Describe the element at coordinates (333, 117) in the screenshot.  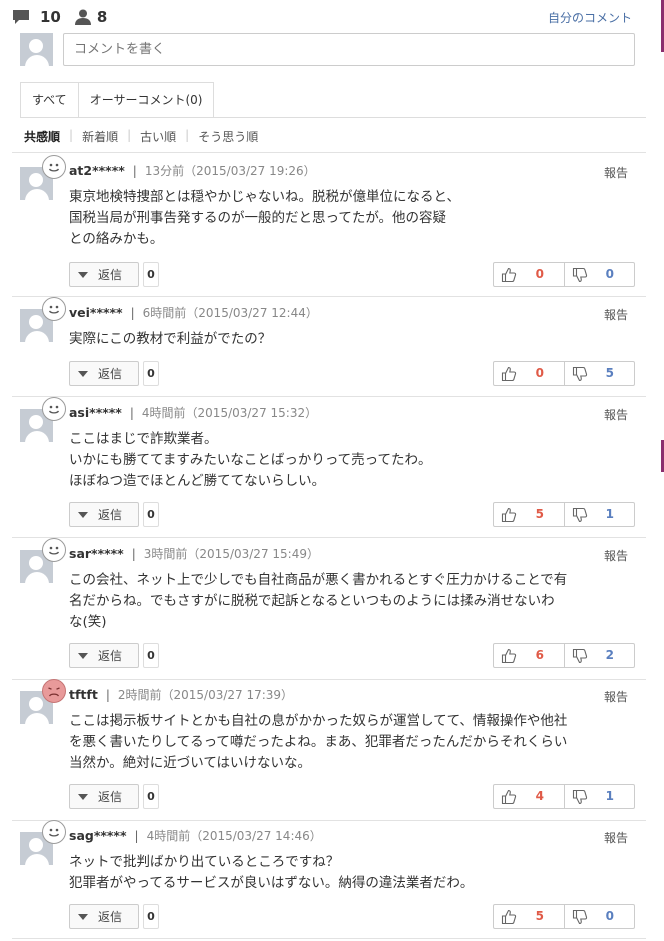
I see `tab-underline` at that location.